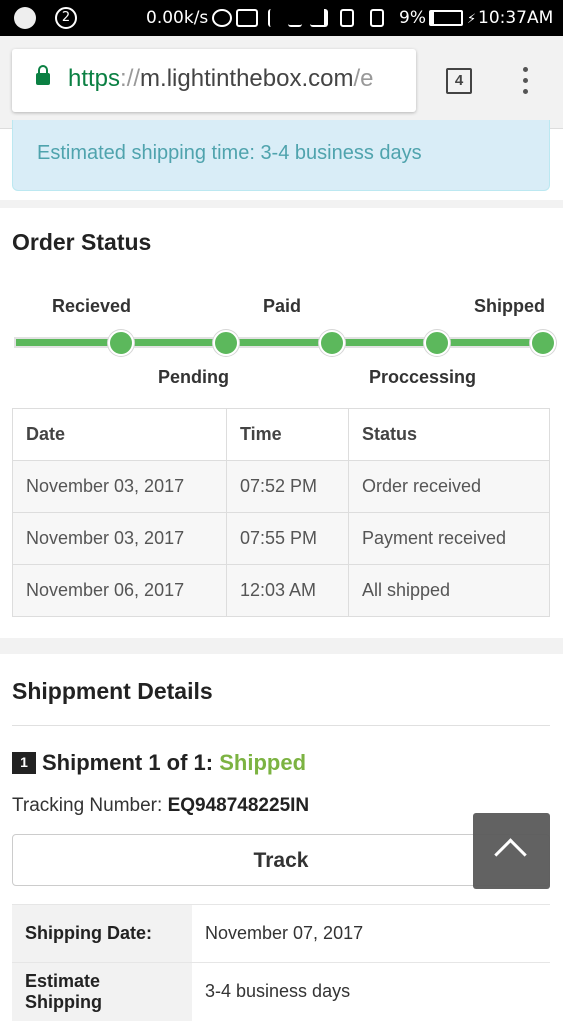  Describe the element at coordinates (278, 342) in the screenshot. I see `progress-track` at that location.